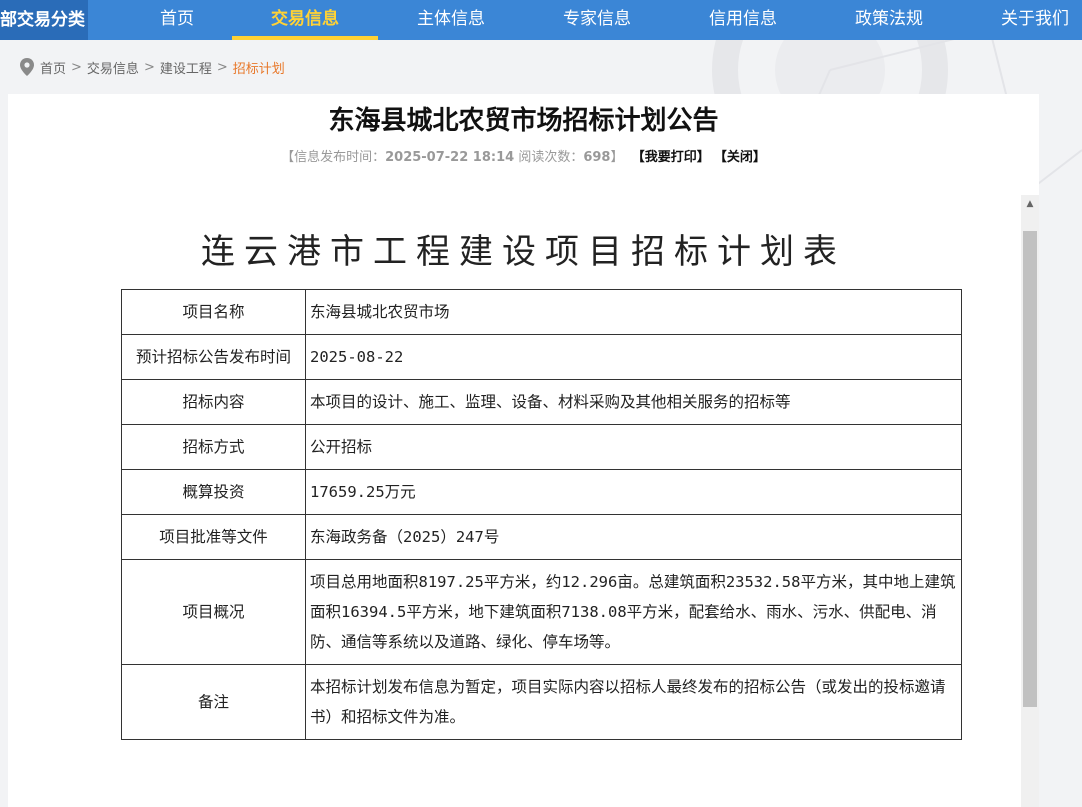  I want to click on table-row: 预计招标公告发布时间 2025-08-22, so click(541, 357).